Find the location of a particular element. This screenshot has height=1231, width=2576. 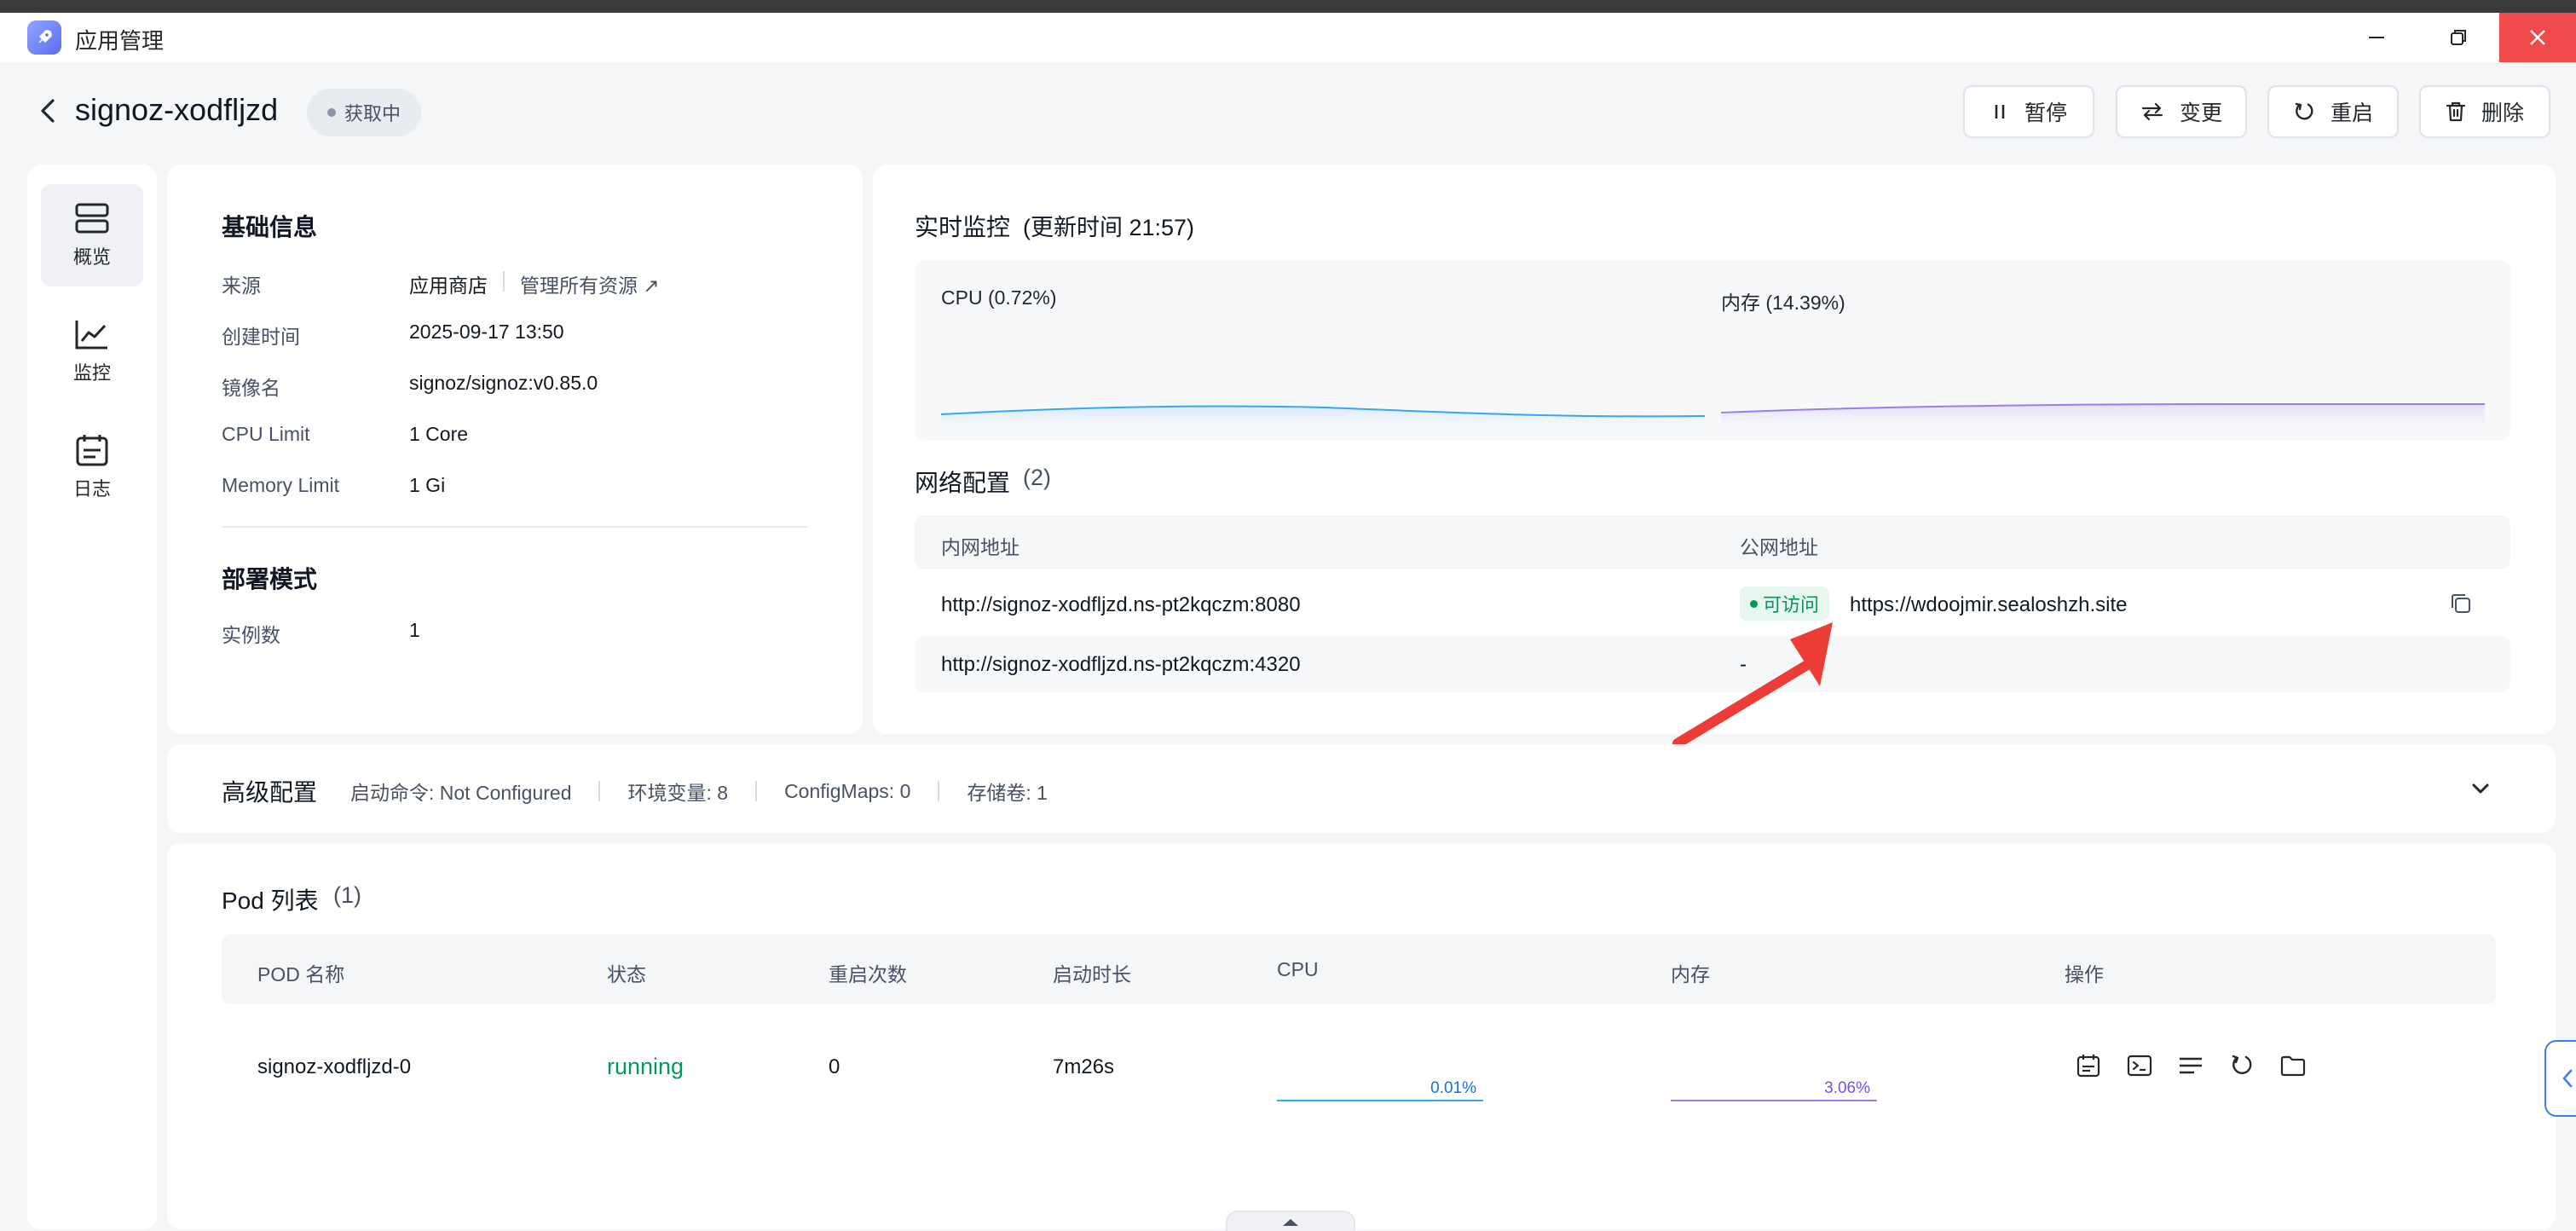

pod-list-title: Pod 列表 is located at coordinates (270, 900).